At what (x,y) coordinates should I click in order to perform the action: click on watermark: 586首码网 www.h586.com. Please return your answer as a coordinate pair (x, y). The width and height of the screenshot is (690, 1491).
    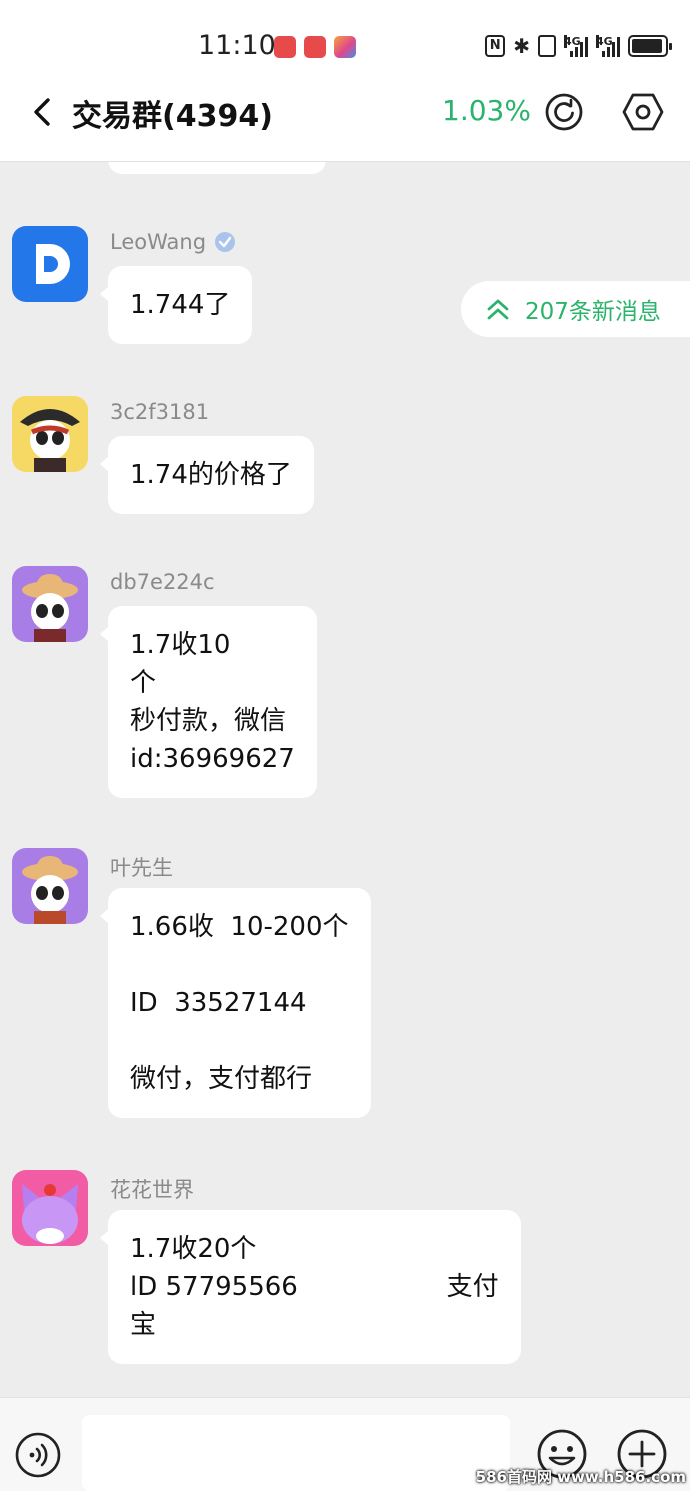
    Looking at the image, I should click on (580, 1477).